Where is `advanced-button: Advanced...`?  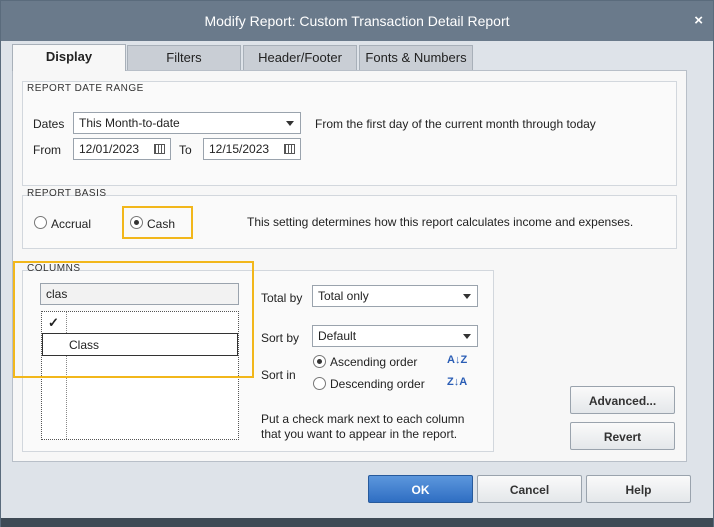 advanced-button: Advanced... is located at coordinates (622, 400).